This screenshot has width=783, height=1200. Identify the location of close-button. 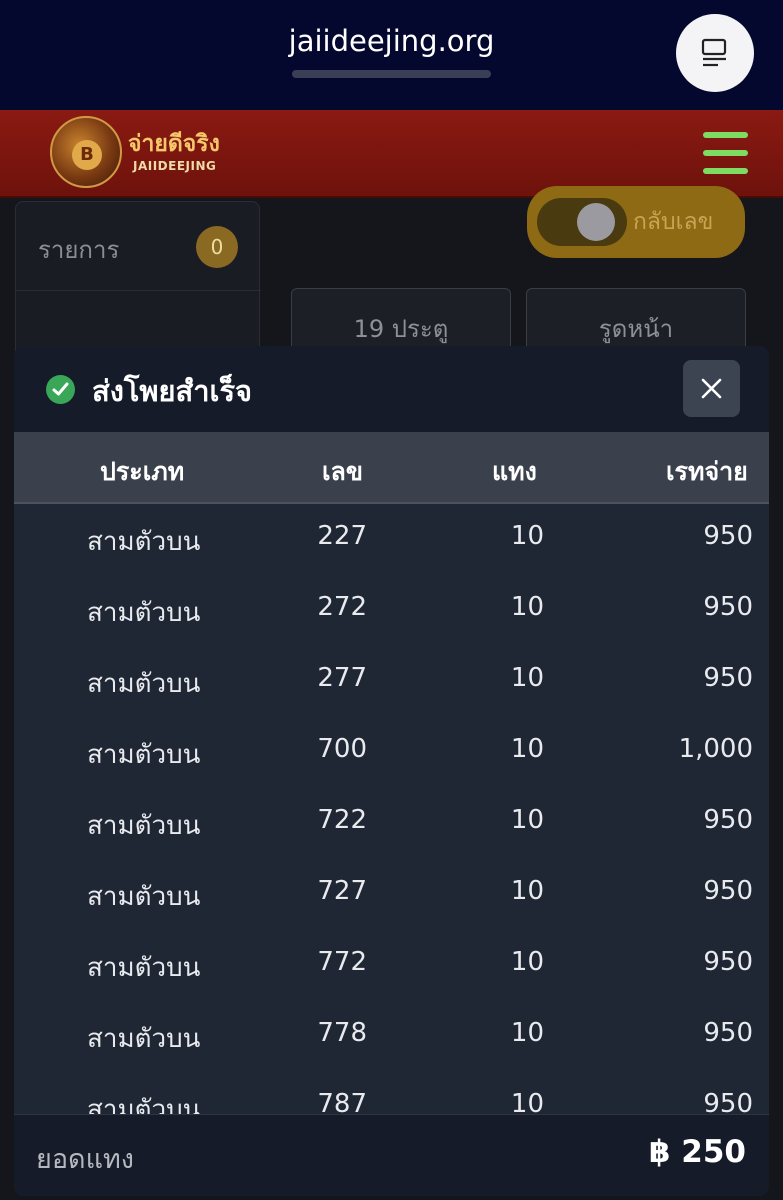
(711, 388).